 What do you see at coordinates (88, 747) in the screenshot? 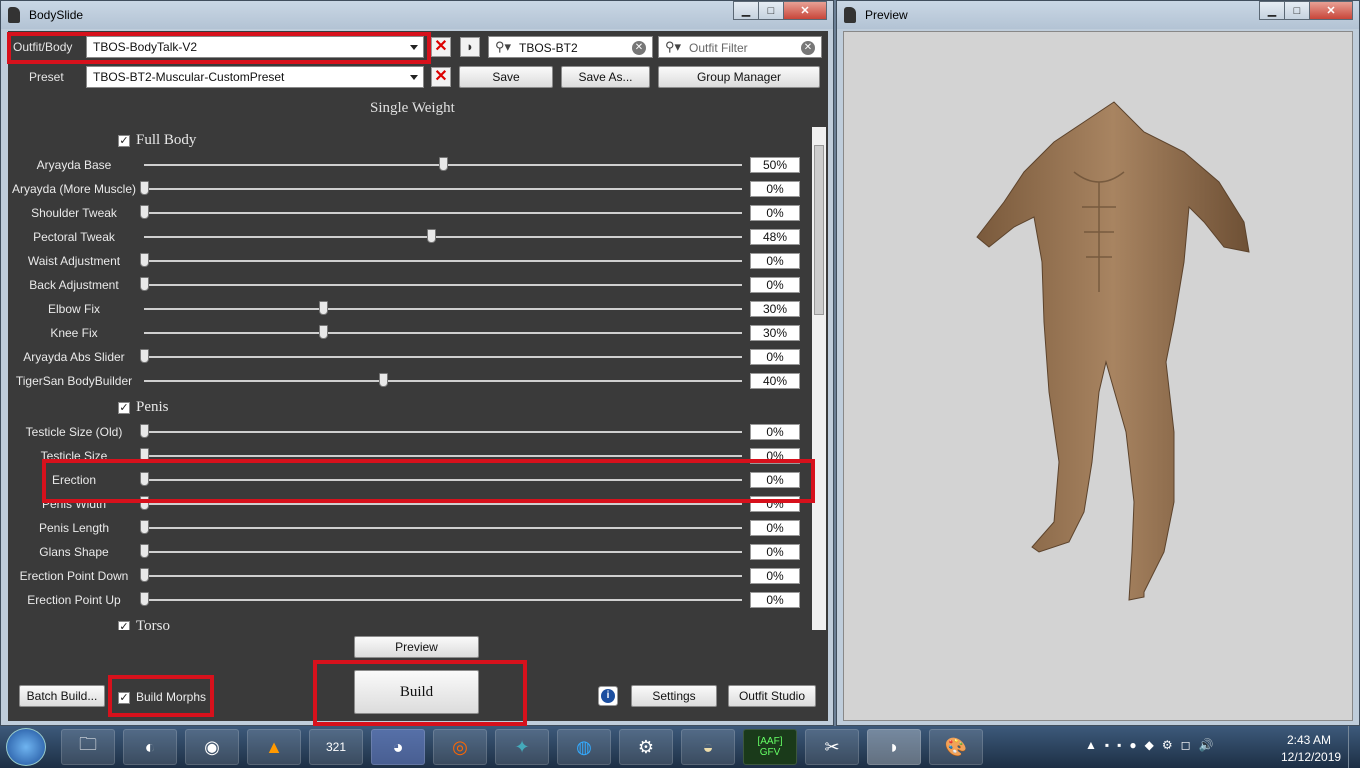
I see `explorer-icon: 🗀` at bounding box center [88, 747].